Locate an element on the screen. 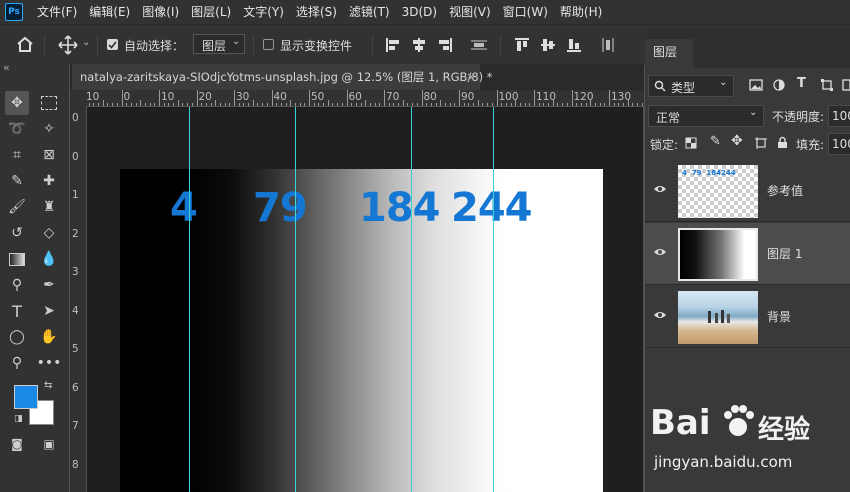 The height and width of the screenshot is (492, 850). align-right-icon is located at coordinates (445, 45).